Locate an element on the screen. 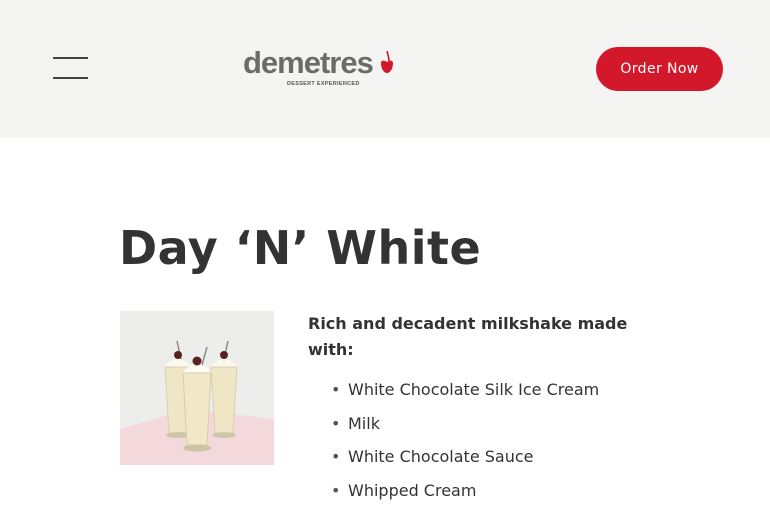 The image size is (770, 519). ingredient-item: White Chocolate Sauce is located at coordinates (453, 462).